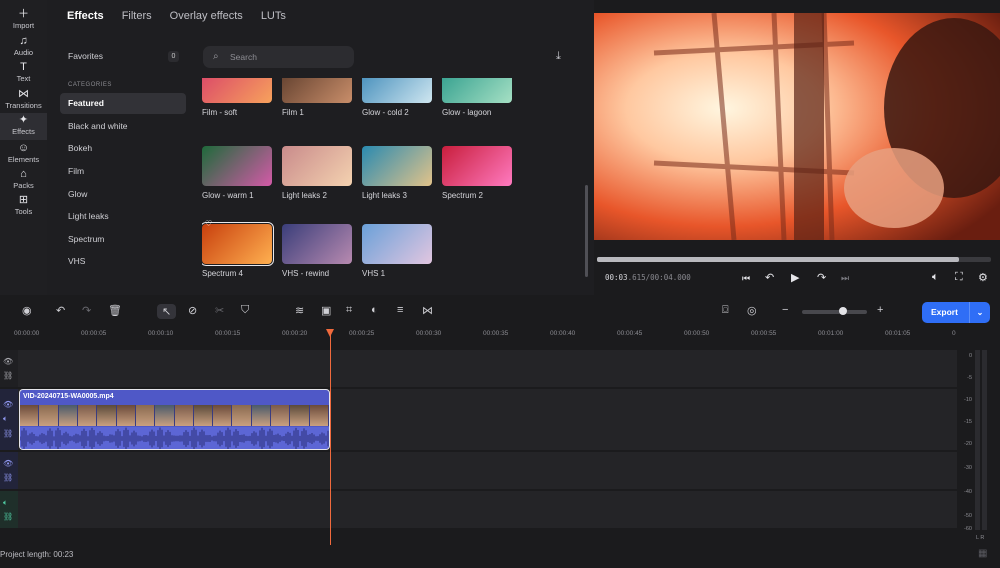  What do you see at coordinates (317, 97) in the screenshot?
I see `effect-tile: Film 1` at bounding box center [317, 97].